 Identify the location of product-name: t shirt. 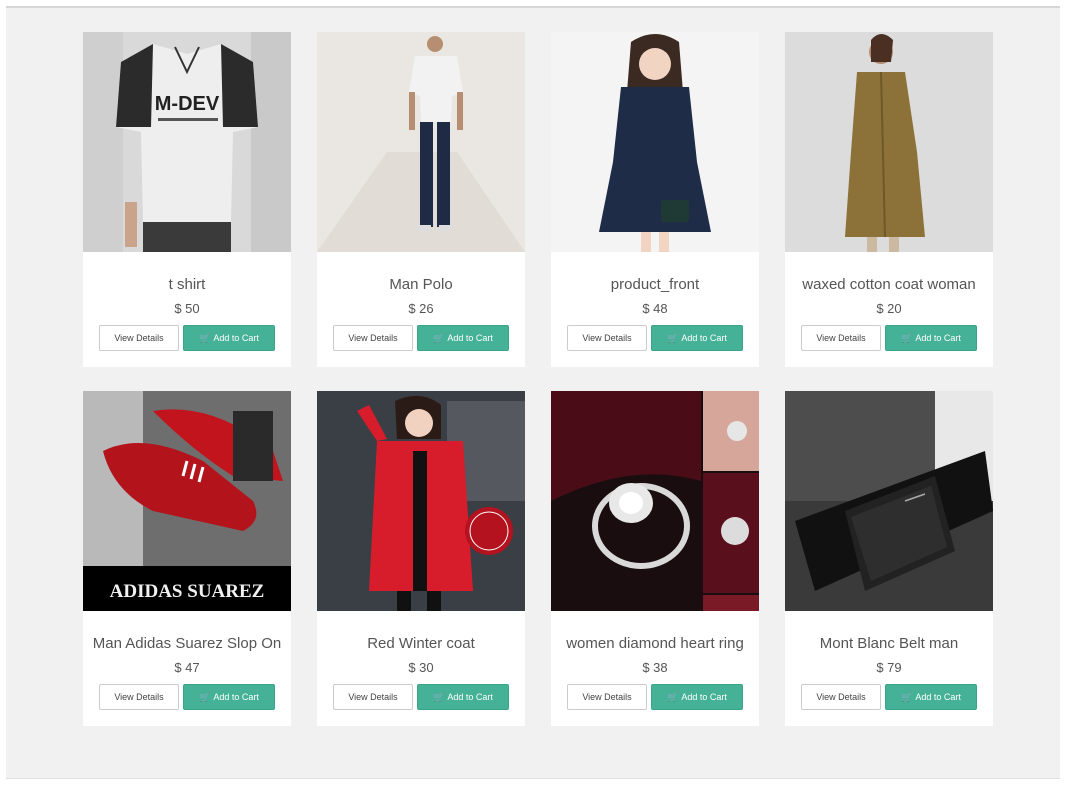
(187, 285).